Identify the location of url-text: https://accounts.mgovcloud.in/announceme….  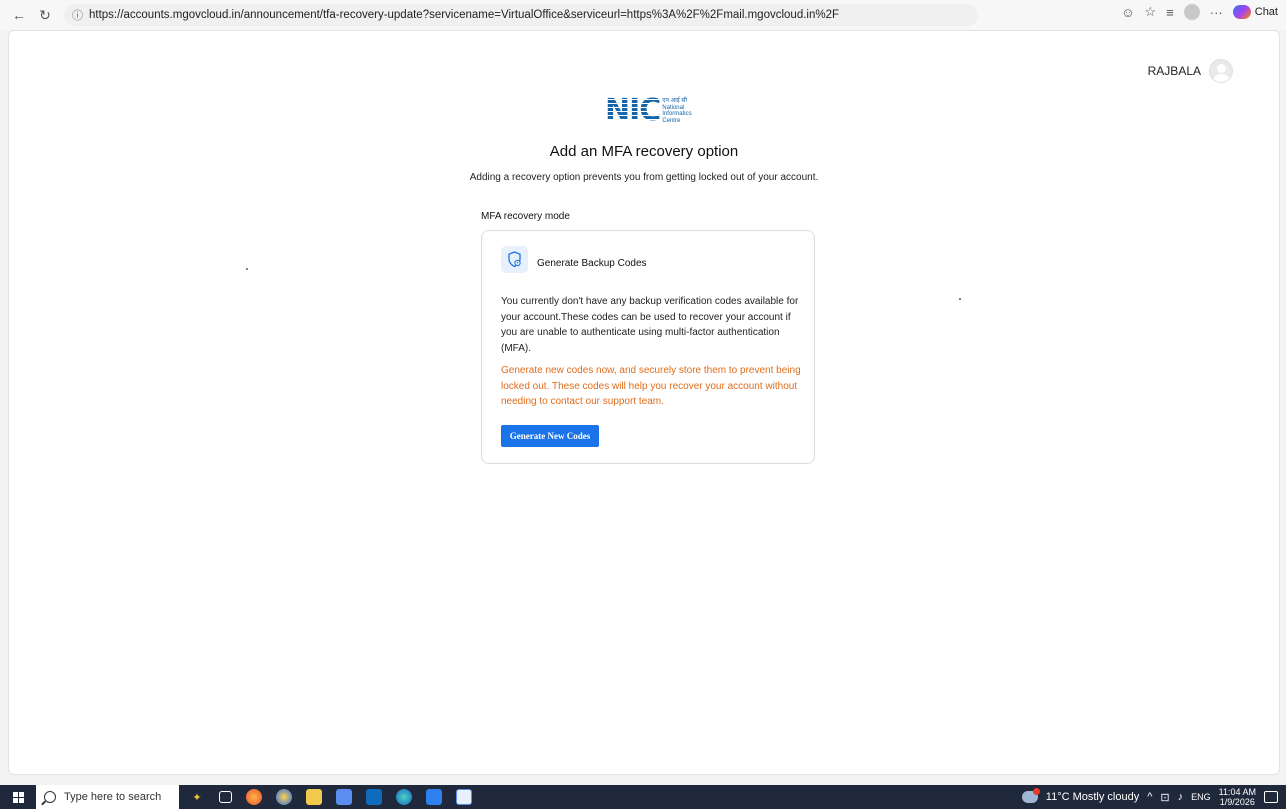
(464, 15).